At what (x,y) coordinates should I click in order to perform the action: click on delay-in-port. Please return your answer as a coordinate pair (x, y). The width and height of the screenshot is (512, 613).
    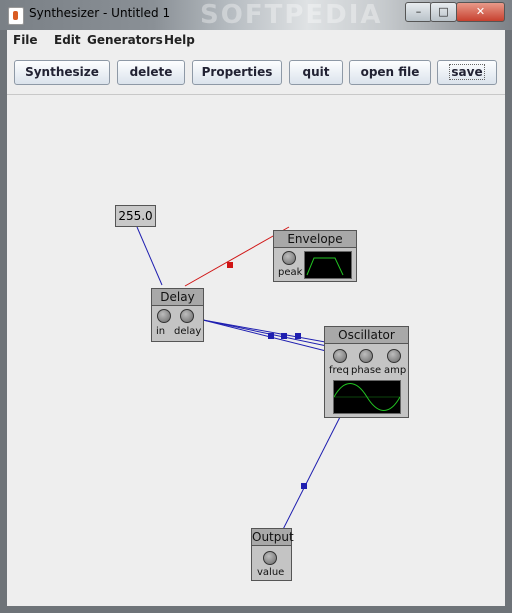
    Looking at the image, I should click on (164, 316).